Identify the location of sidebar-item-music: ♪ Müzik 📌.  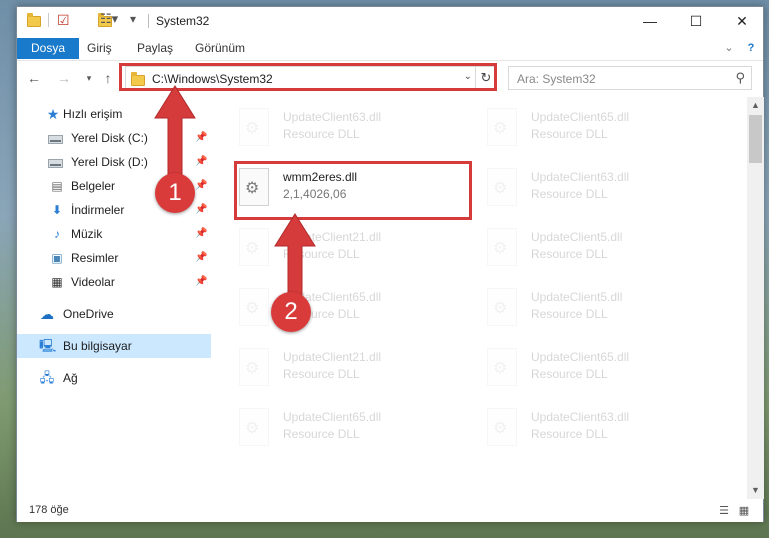
(114, 234).